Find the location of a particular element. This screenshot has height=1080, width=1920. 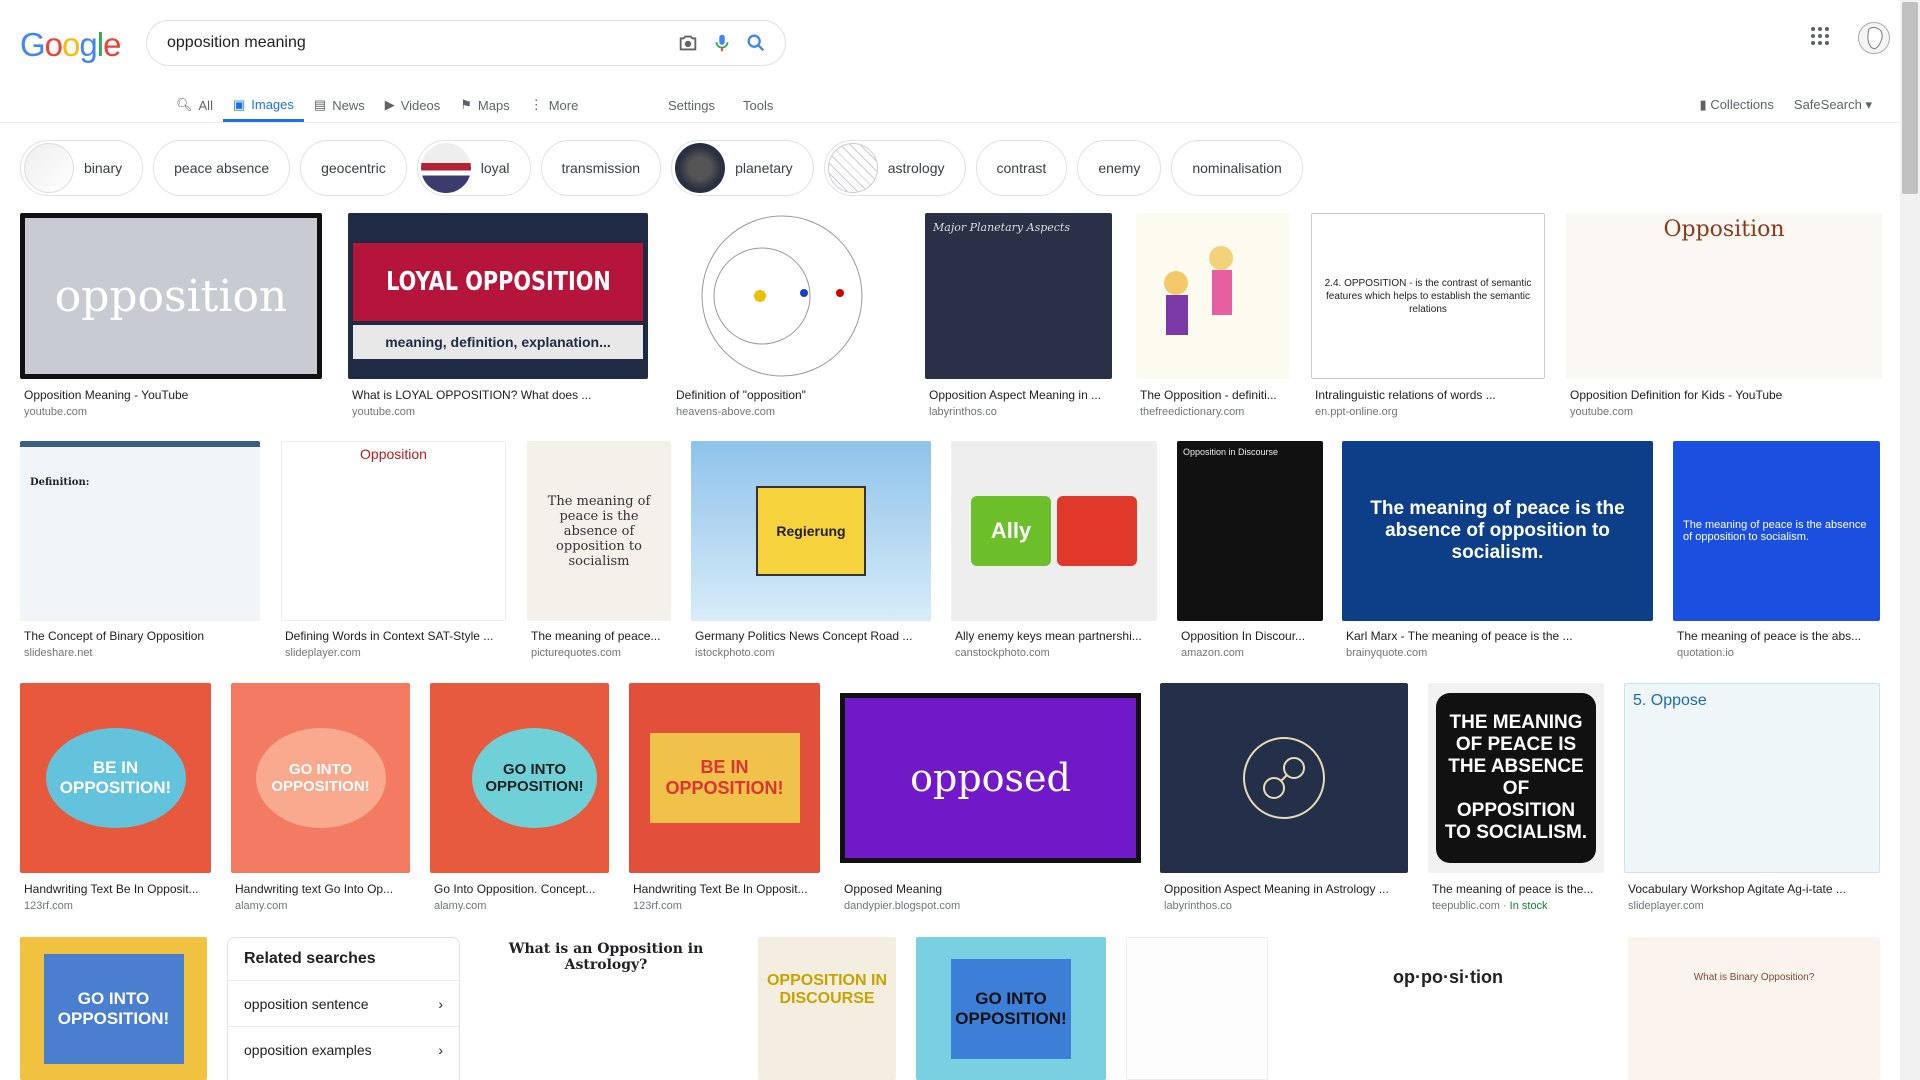

related-item: opposition examples › is located at coordinates (343, 1049).